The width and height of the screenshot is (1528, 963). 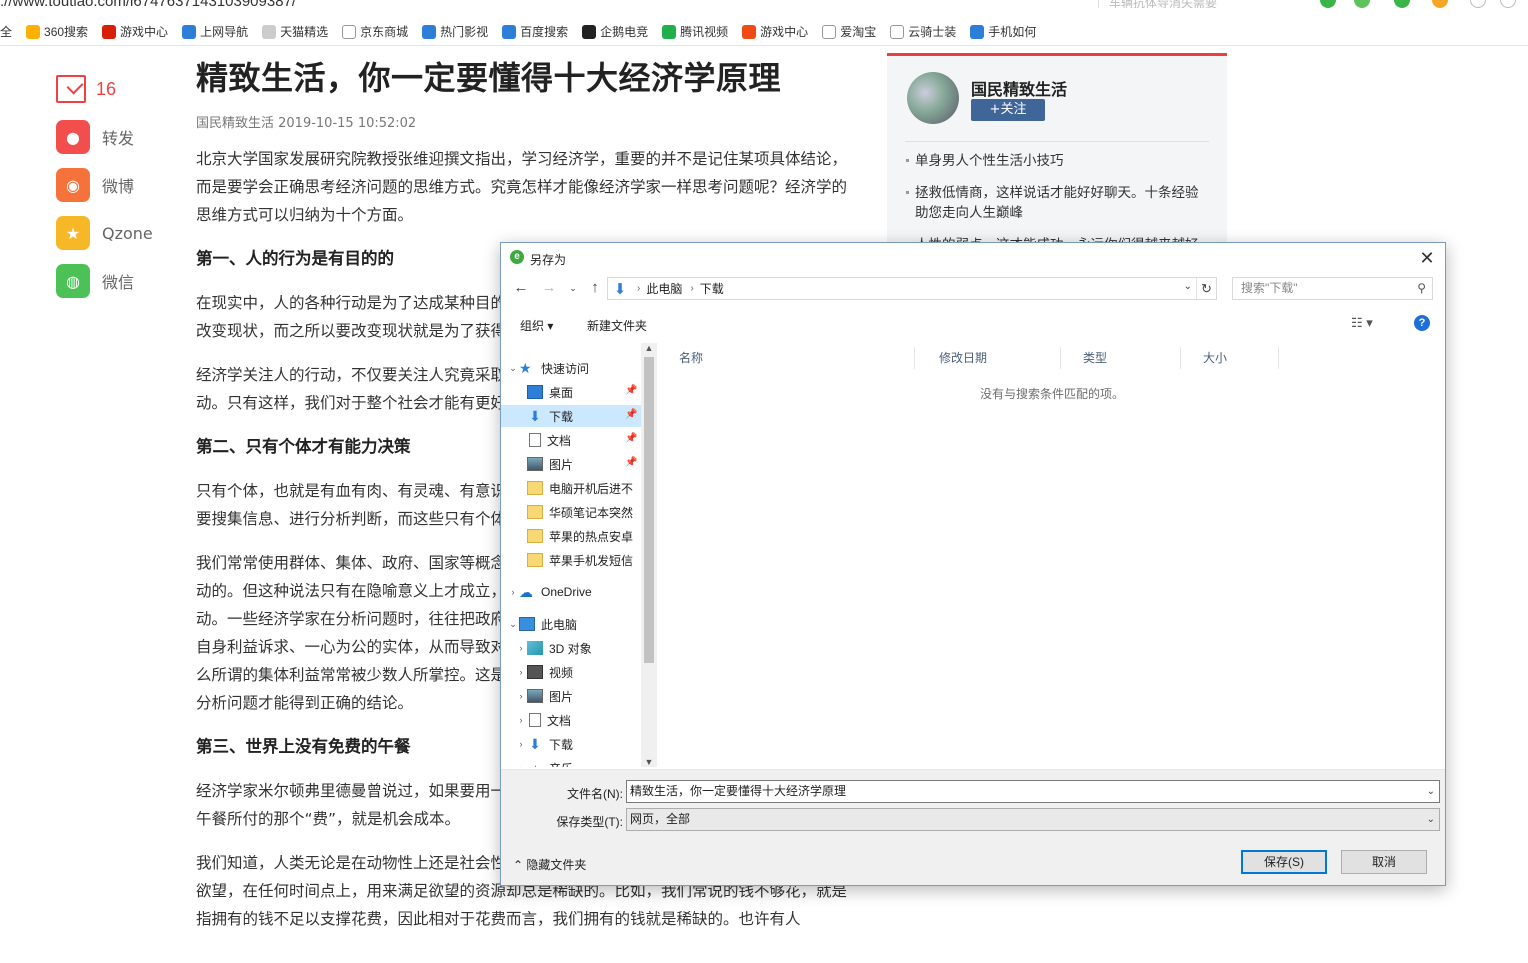 I want to click on column-type: 类型, so click(x=1122, y=358).